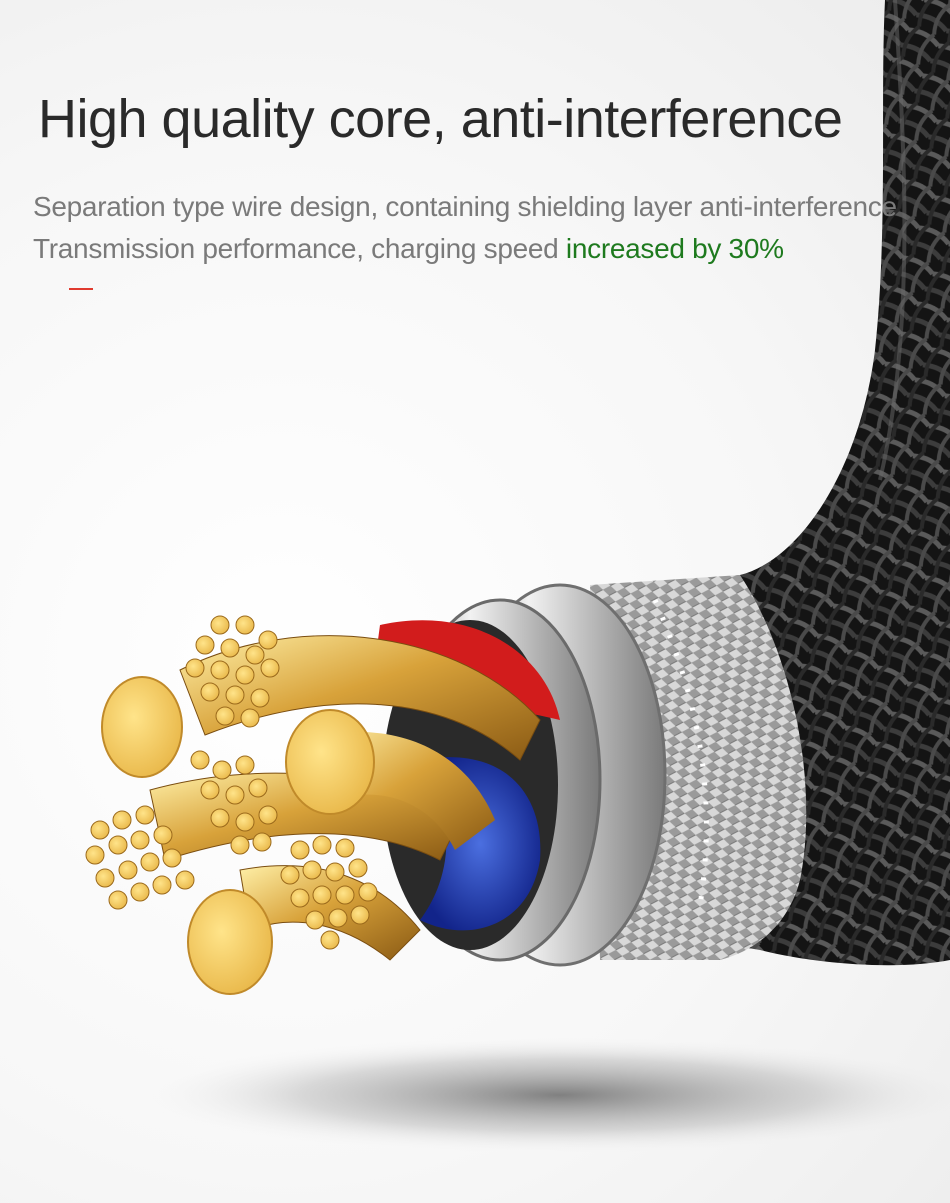 This screenshot has width=950, height=1203. What do you see at coordinates (81, 289) in the screenshot?
I see `accent-dash` at bounding box center [81, 289].